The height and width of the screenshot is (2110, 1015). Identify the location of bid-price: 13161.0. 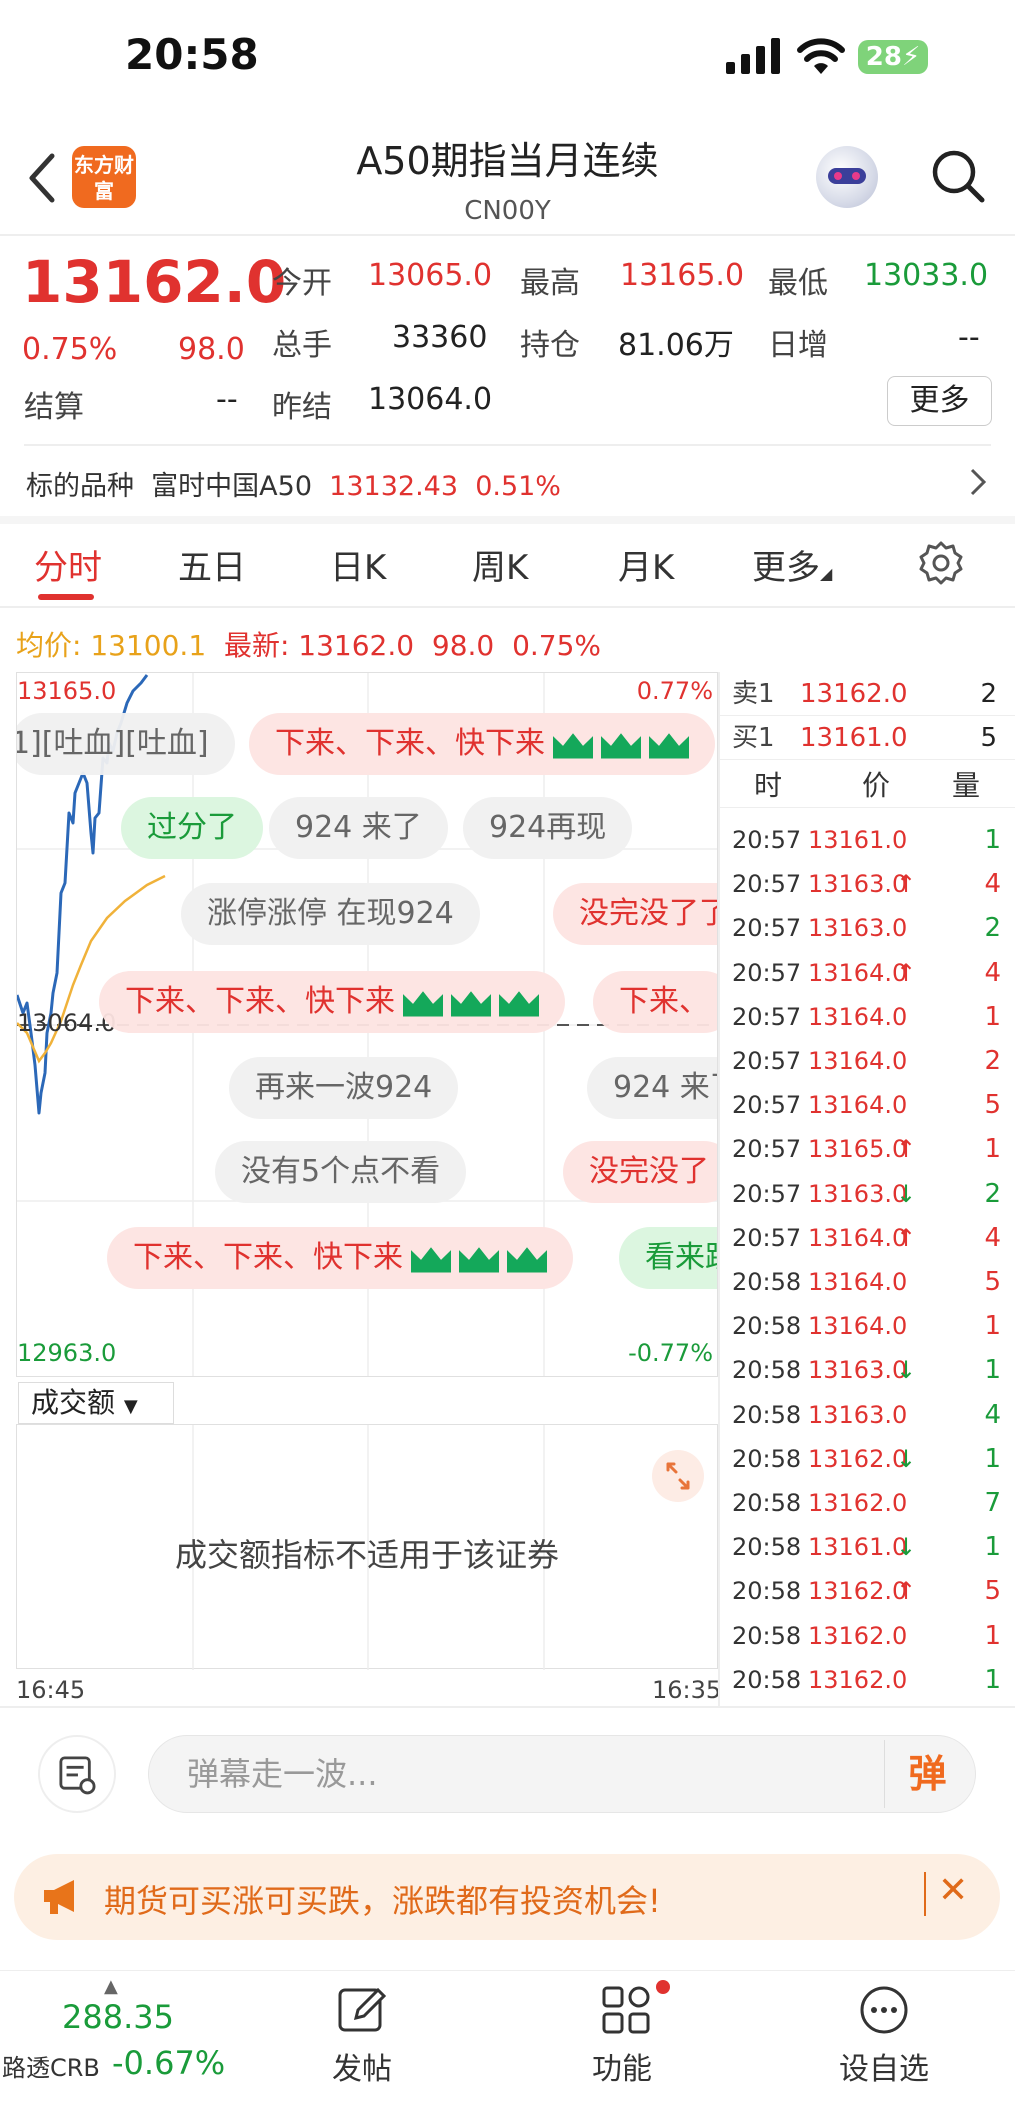
(854, 738).